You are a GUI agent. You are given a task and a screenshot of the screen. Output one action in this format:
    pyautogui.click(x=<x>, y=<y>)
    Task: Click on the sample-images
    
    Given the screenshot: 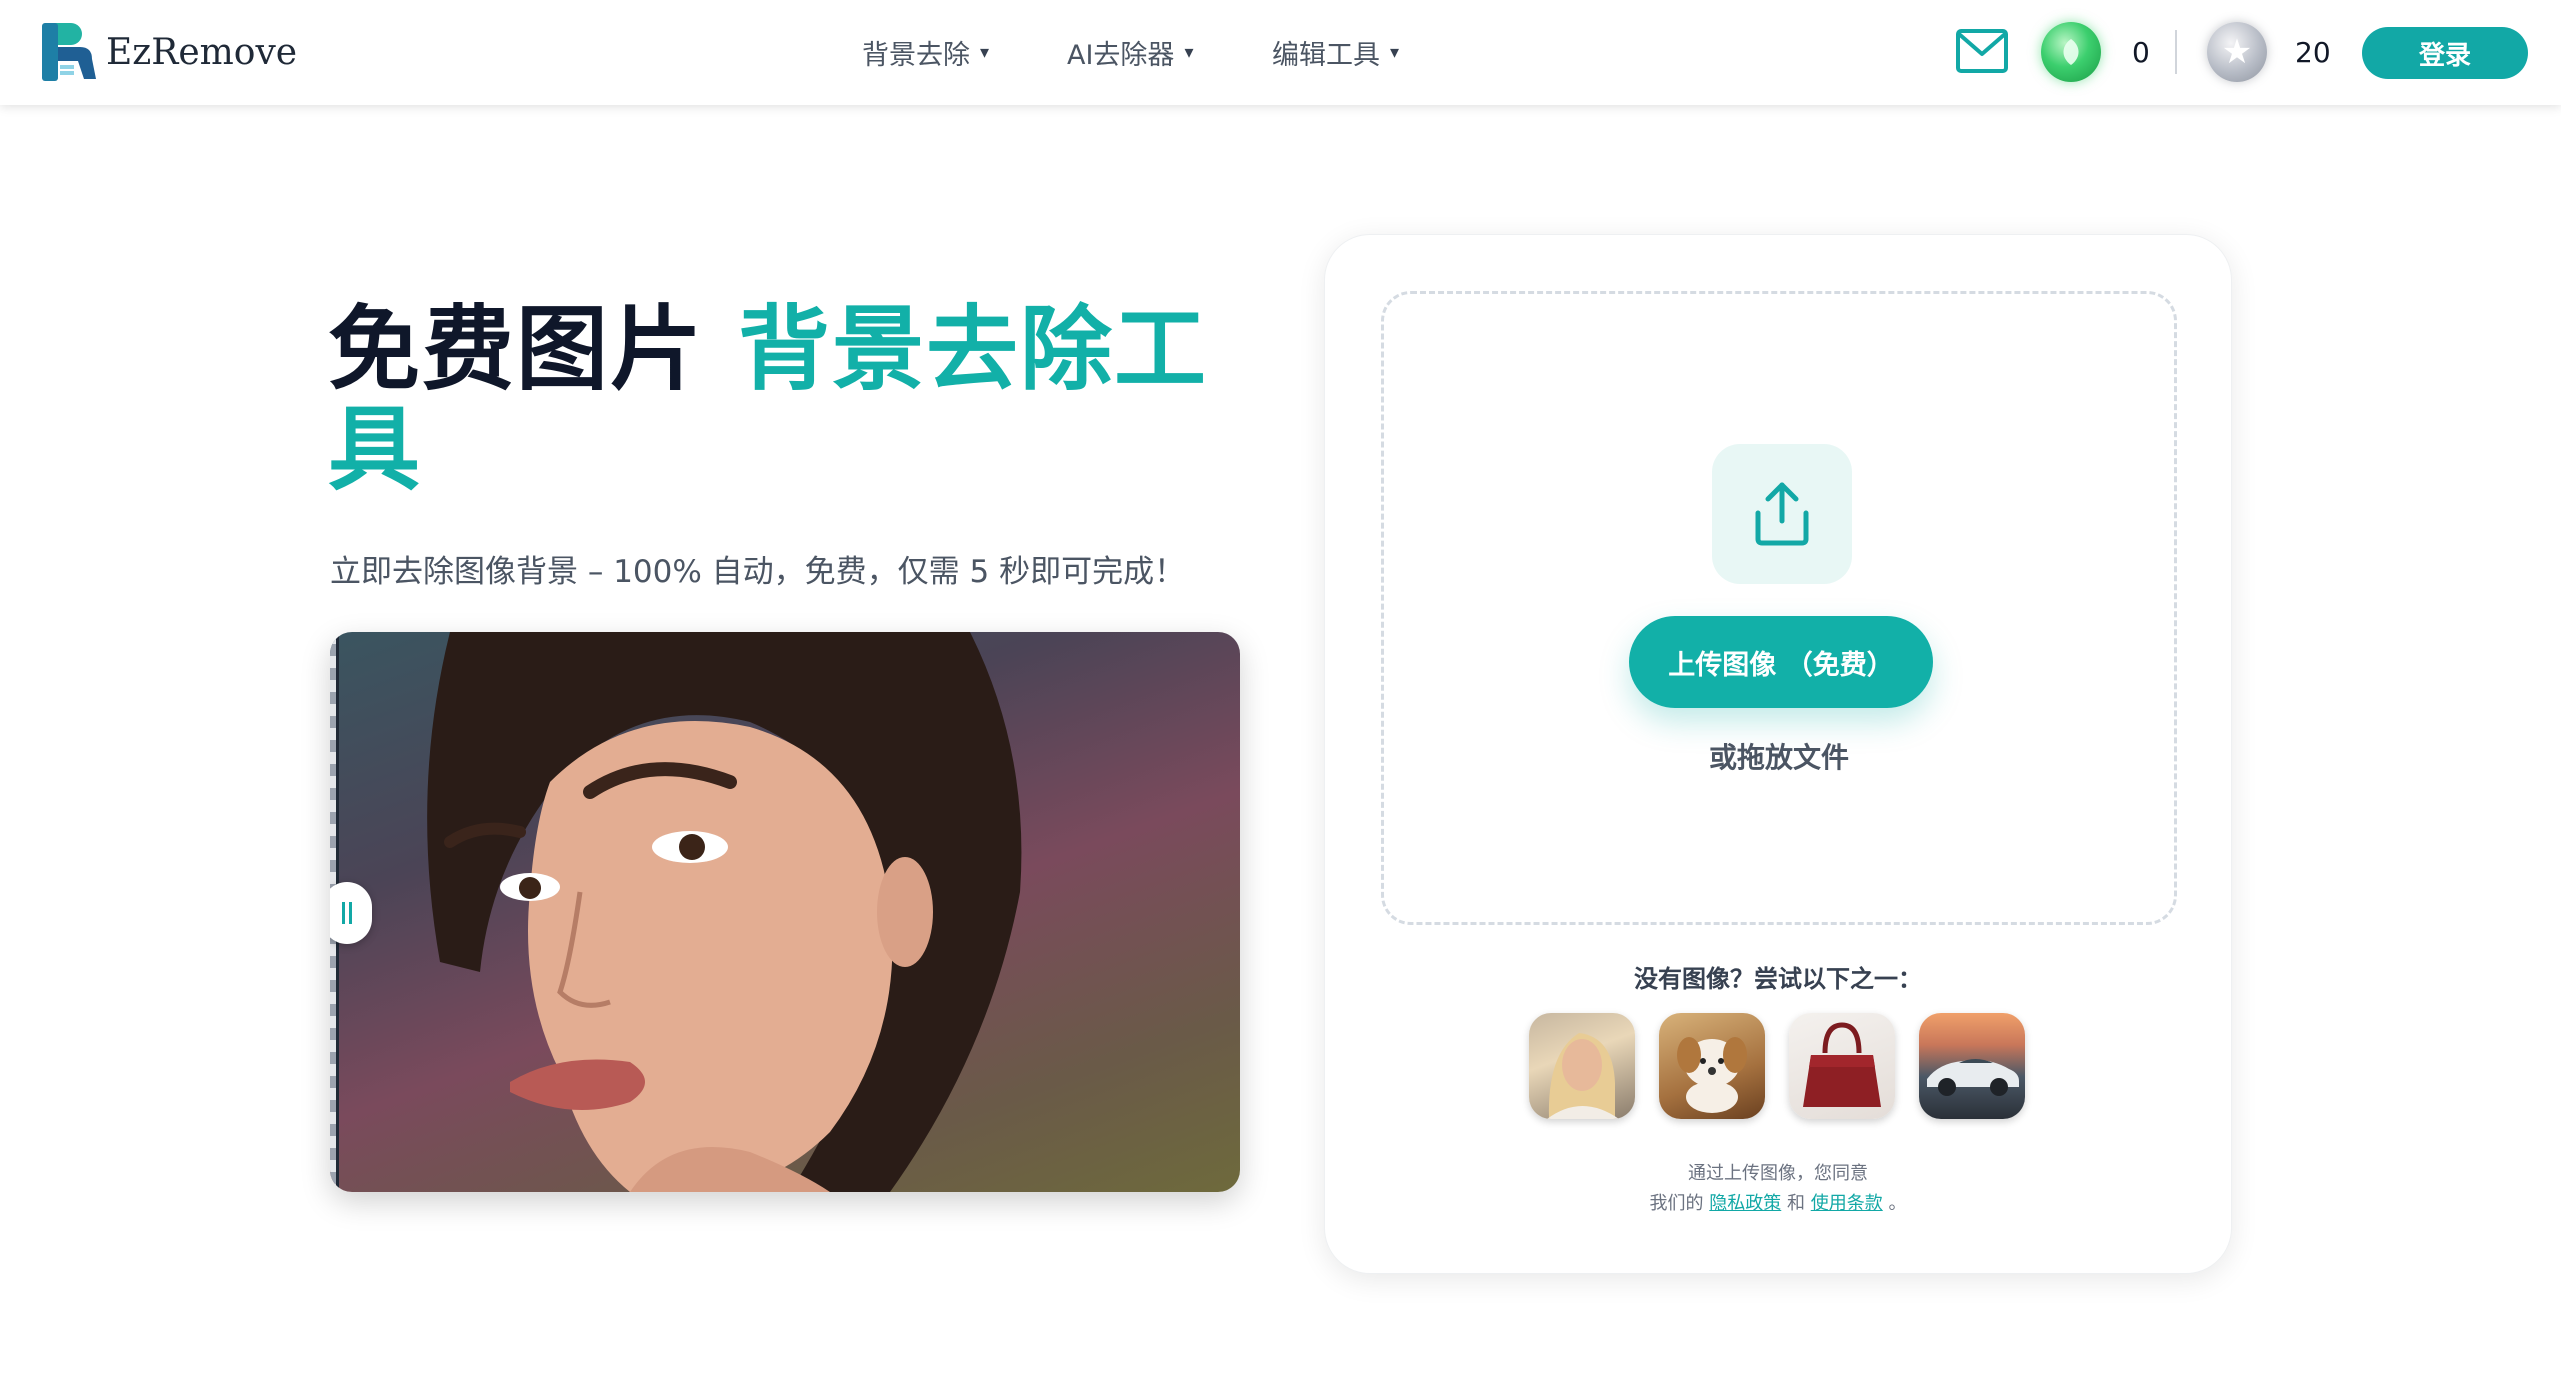 What is the action you would take?
    pyautogui.click(x=1779, y=1068)
    